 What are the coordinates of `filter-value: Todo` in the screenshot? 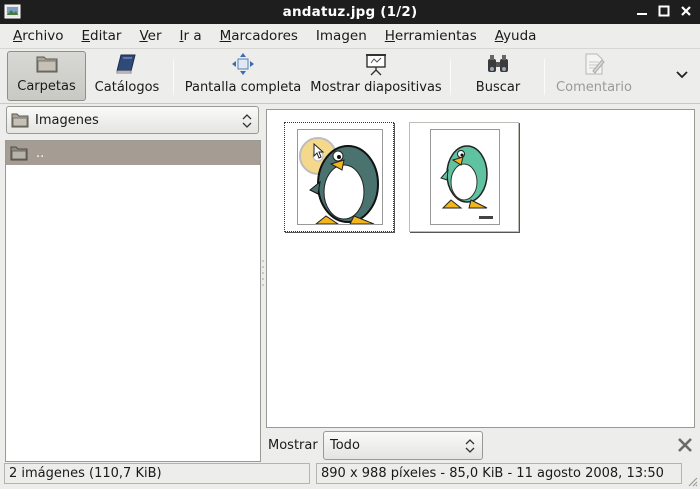 It's located at (345, 445).